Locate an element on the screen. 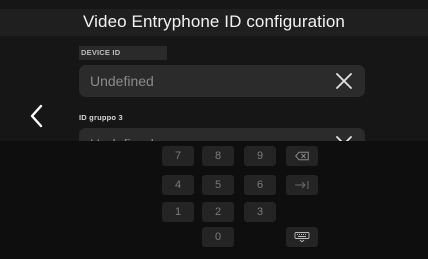 This screenshot has width=428, height=259. group-id-label: ID gruppo 3 is located at coordinates (101, 117).